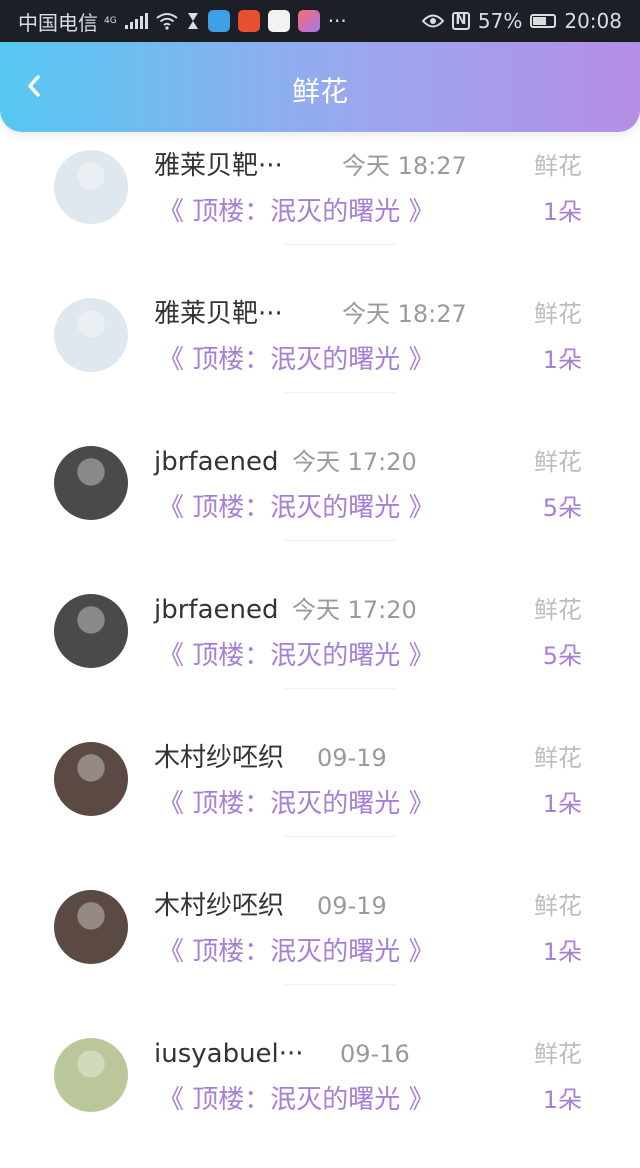  What do you see at coordinates (229, 1054) in the screenshot?
I see `user-name: iusyabuel···` at bounding box center [229, 1054].